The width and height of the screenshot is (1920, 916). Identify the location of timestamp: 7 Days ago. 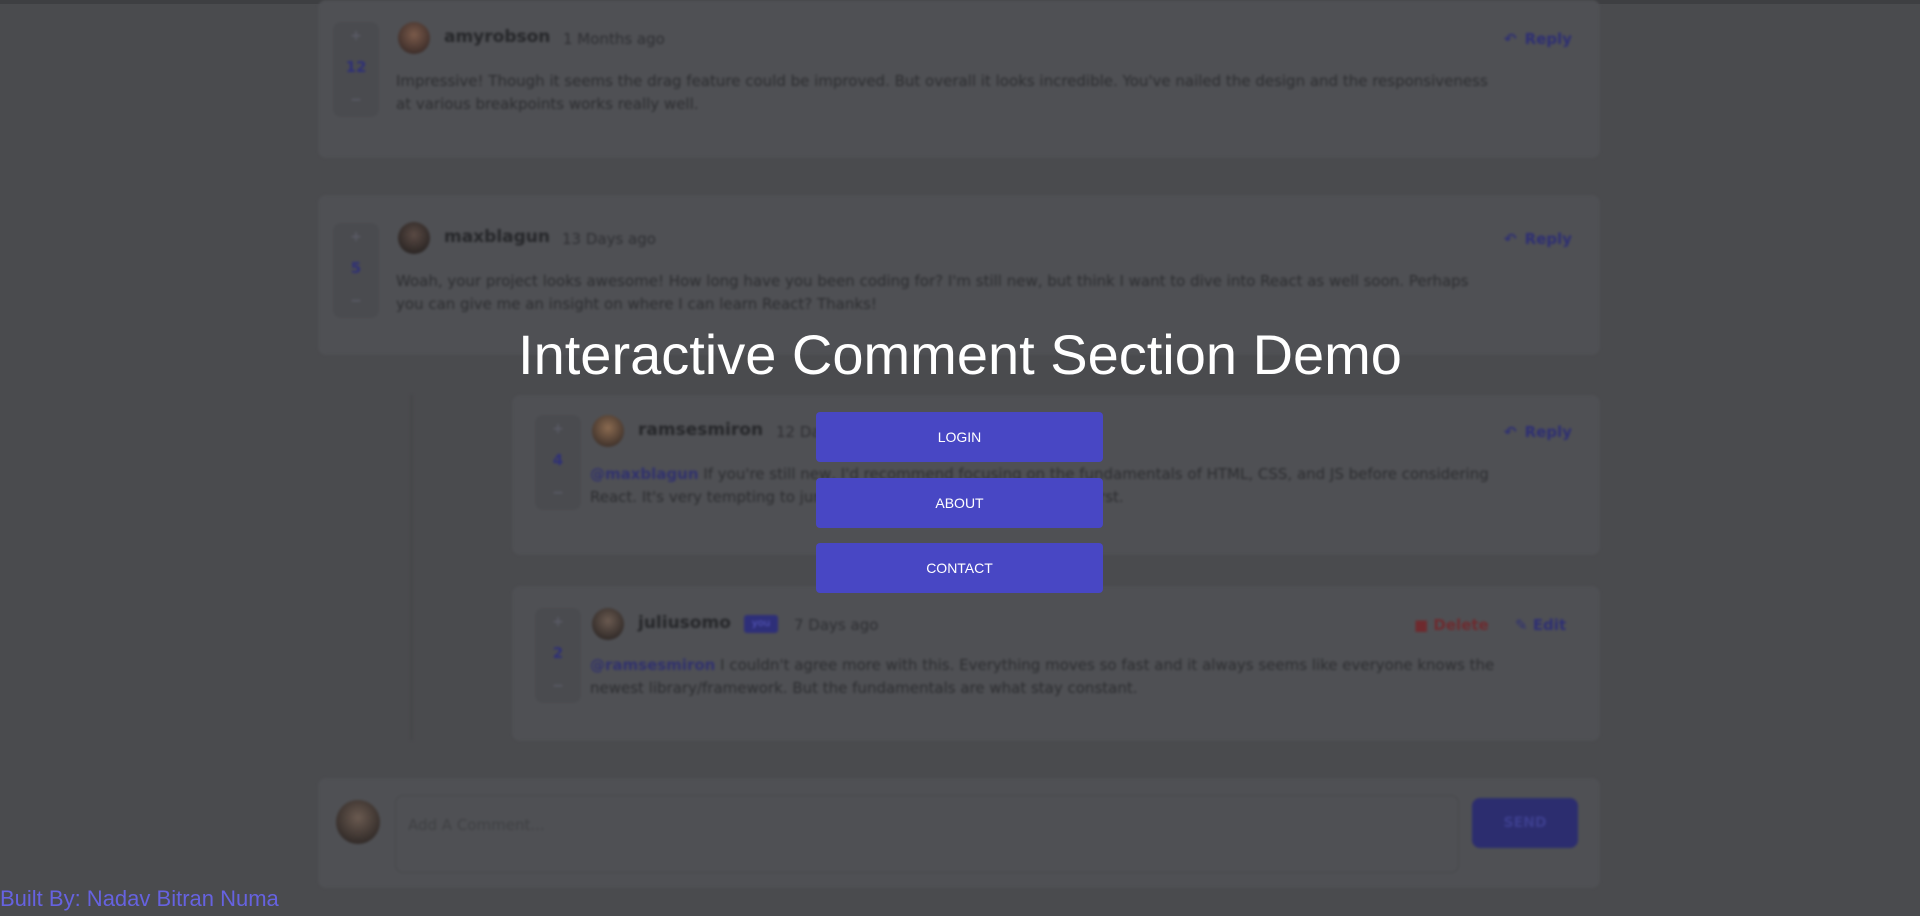
(836, 625).